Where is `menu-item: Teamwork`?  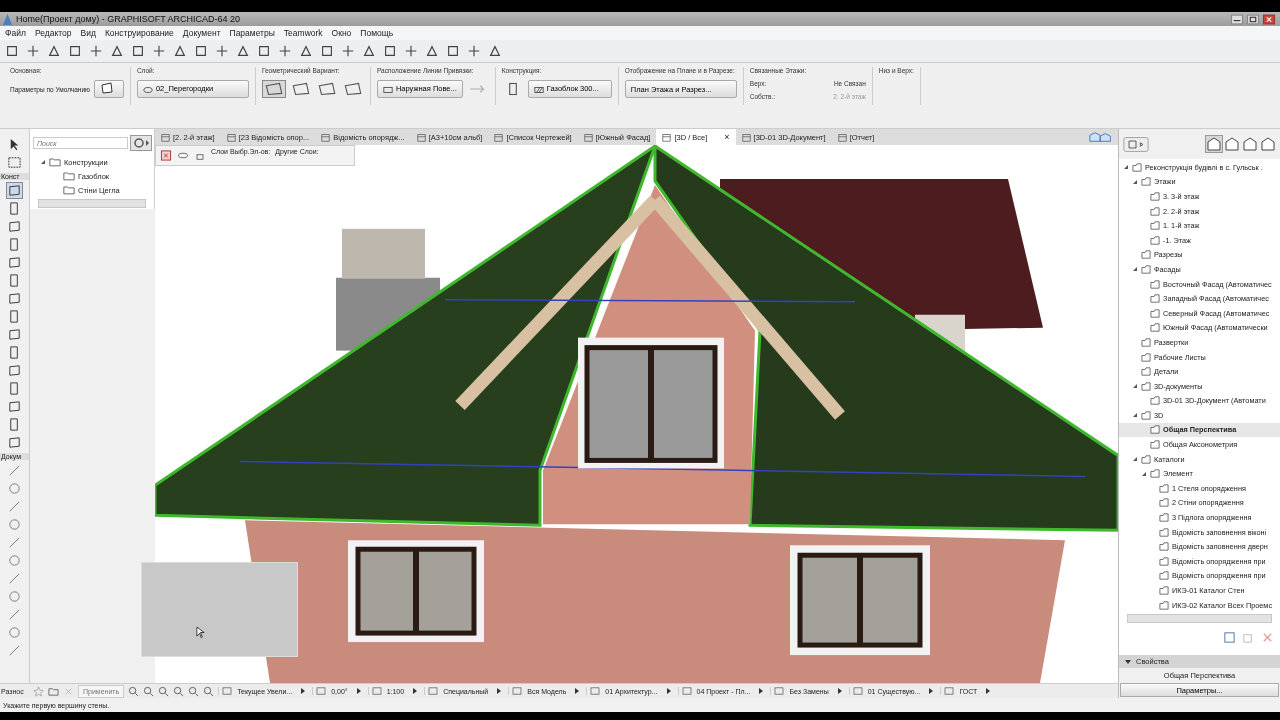 menu-item: Teamwork is located at coordinates (303, 33).